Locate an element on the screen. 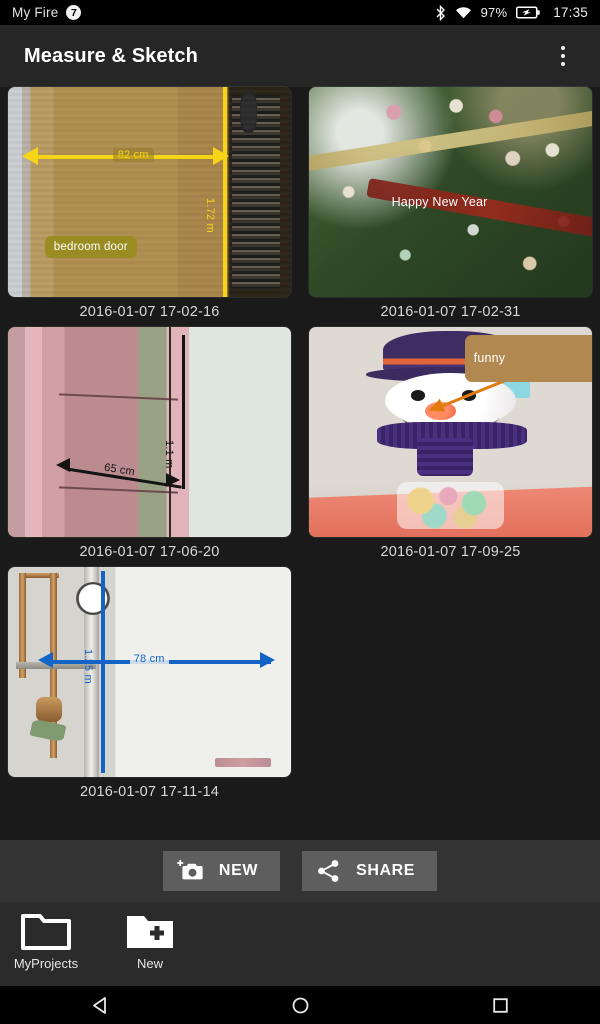  photo-bedroom-door is located at coordinates (149, 192).